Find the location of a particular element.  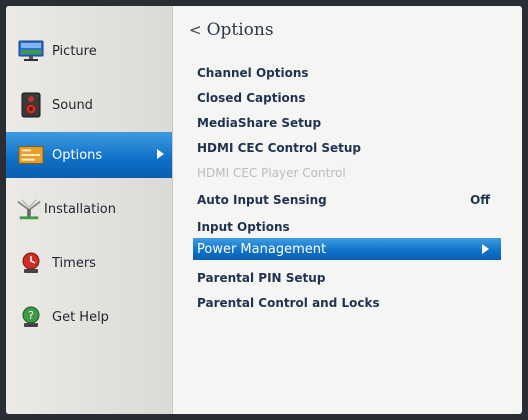

sidebar-item-label: Options is located at coordinates (77, 155).